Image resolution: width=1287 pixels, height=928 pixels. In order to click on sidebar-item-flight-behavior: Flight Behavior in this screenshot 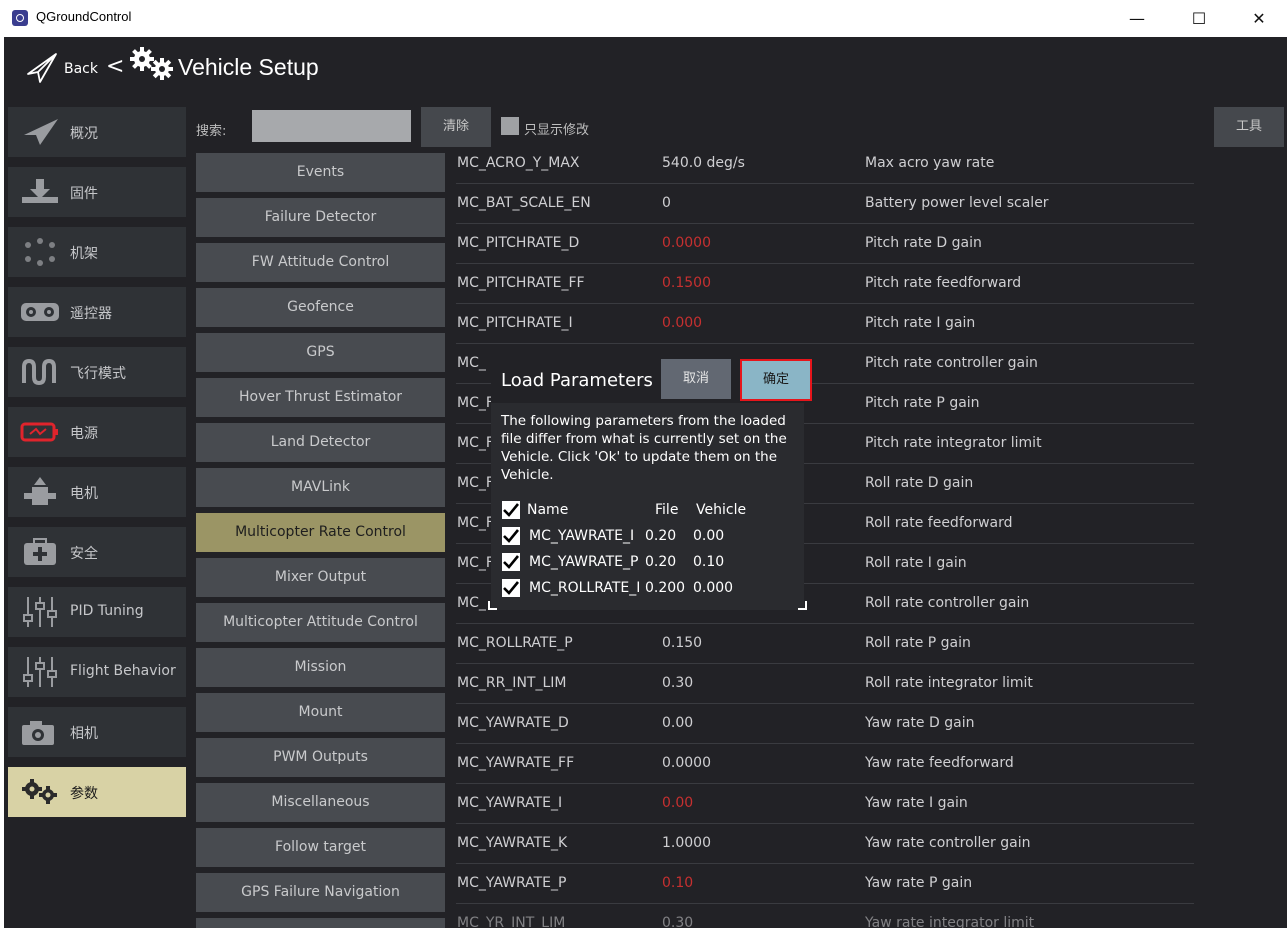, I will do `click(97, 672)`.